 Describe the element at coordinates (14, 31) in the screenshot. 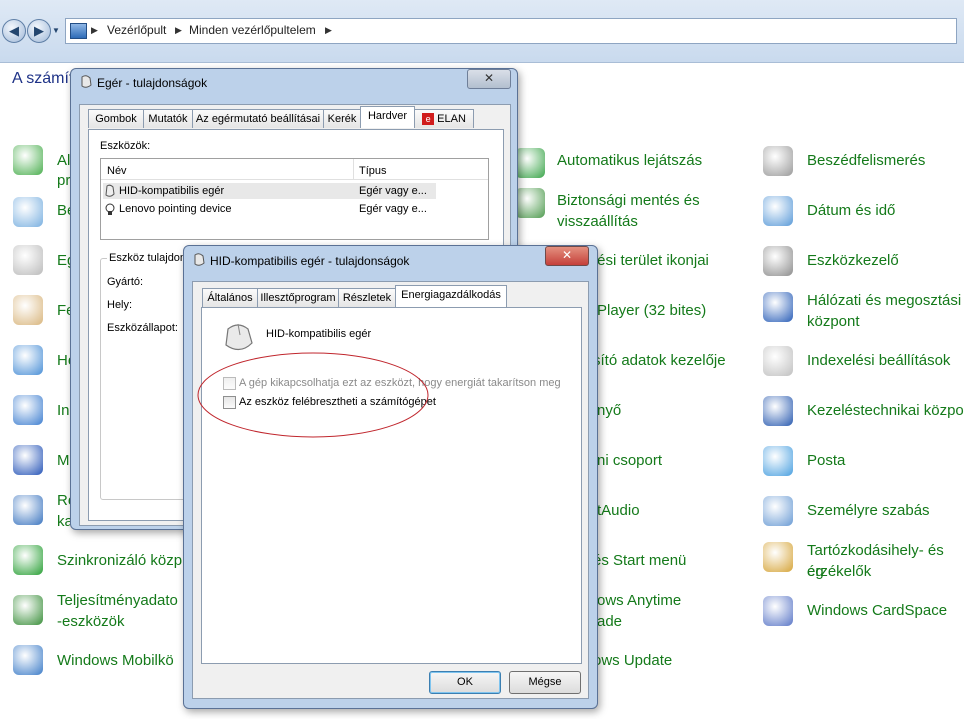

I see `back-button: ◀` at that location.